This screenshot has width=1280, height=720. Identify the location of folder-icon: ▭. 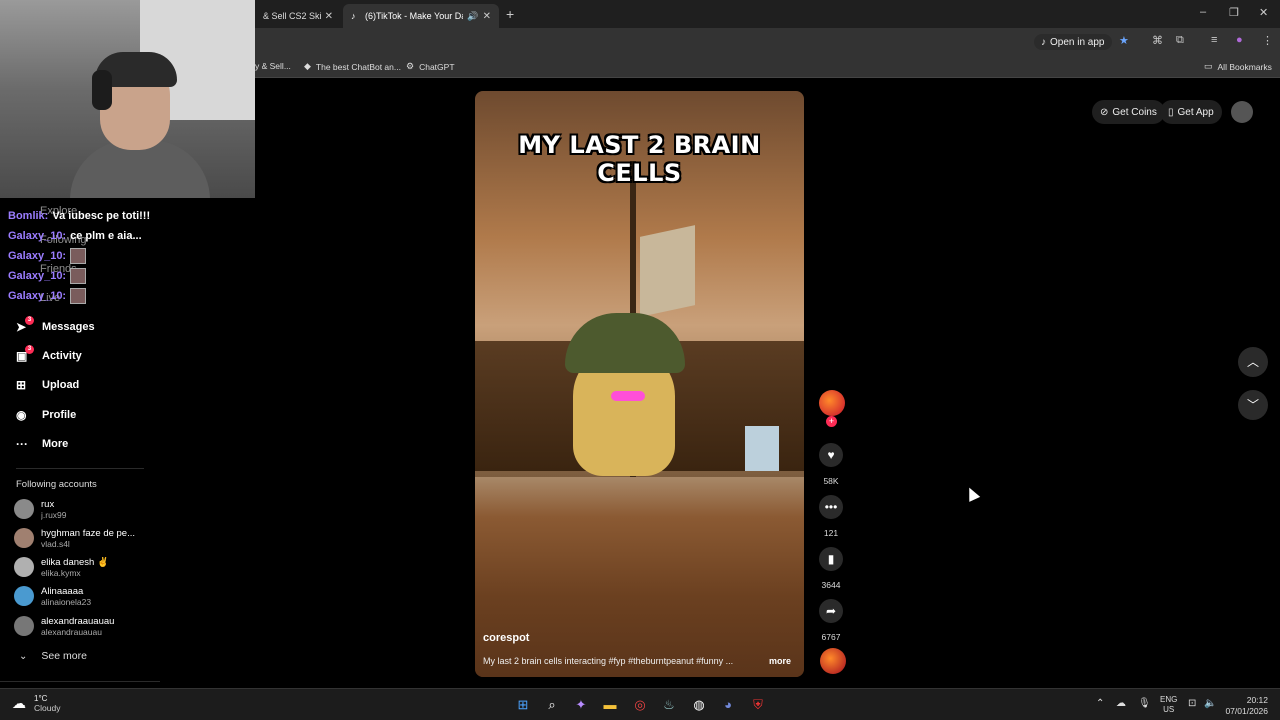
(1208, 66).